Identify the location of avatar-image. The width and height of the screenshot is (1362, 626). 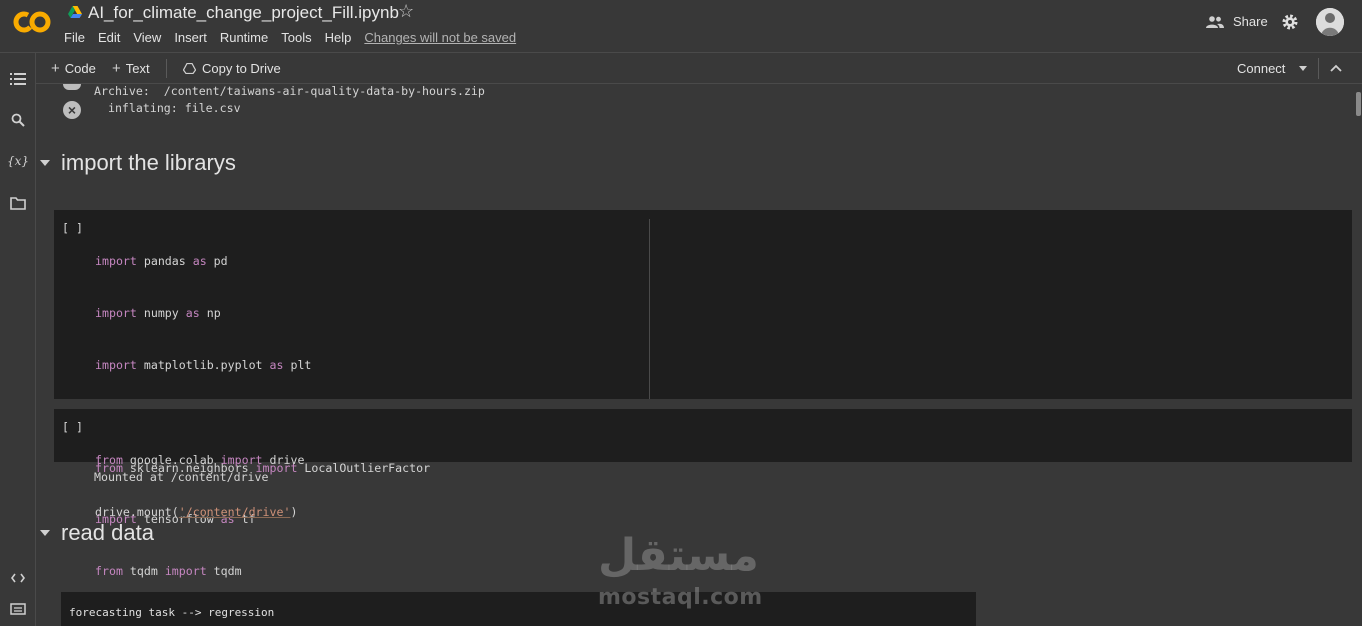
(1330, 22).